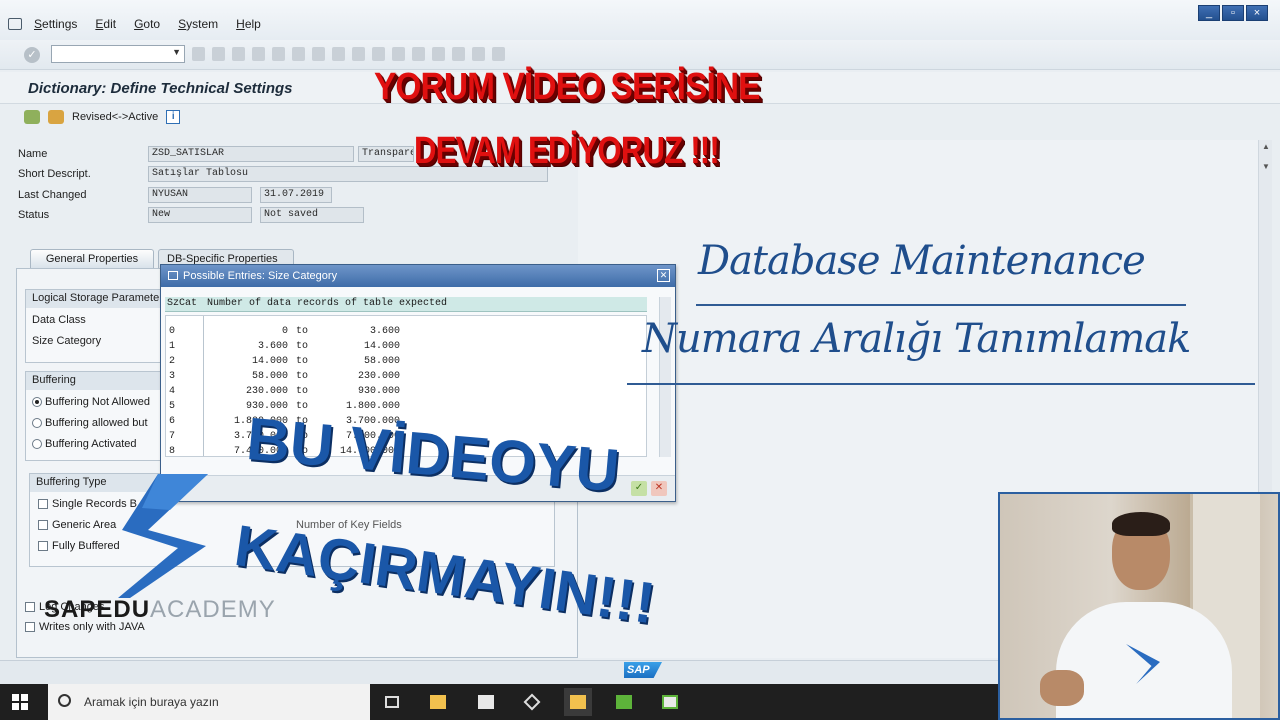 This screenshot has height=720, width=1280. Describe the element at coordinates (381, 346) in the screenshot. I see `records-upto: 14.000` at that location.